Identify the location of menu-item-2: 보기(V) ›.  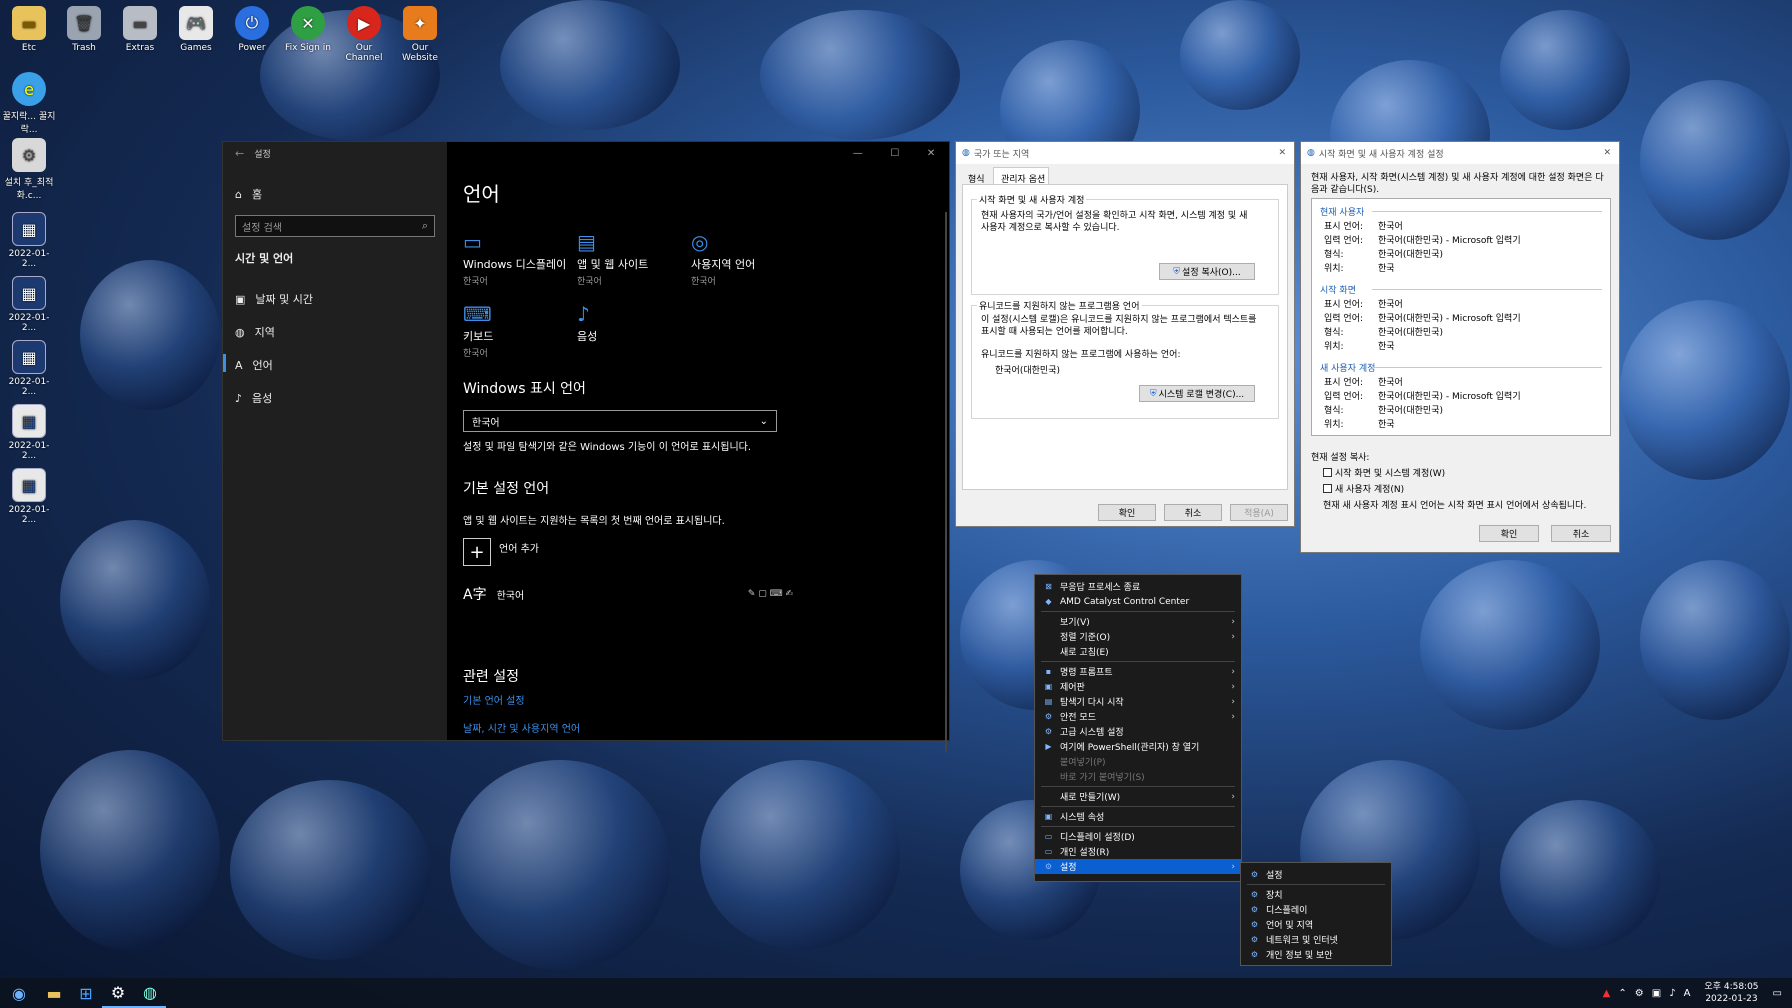
(1138, 621).